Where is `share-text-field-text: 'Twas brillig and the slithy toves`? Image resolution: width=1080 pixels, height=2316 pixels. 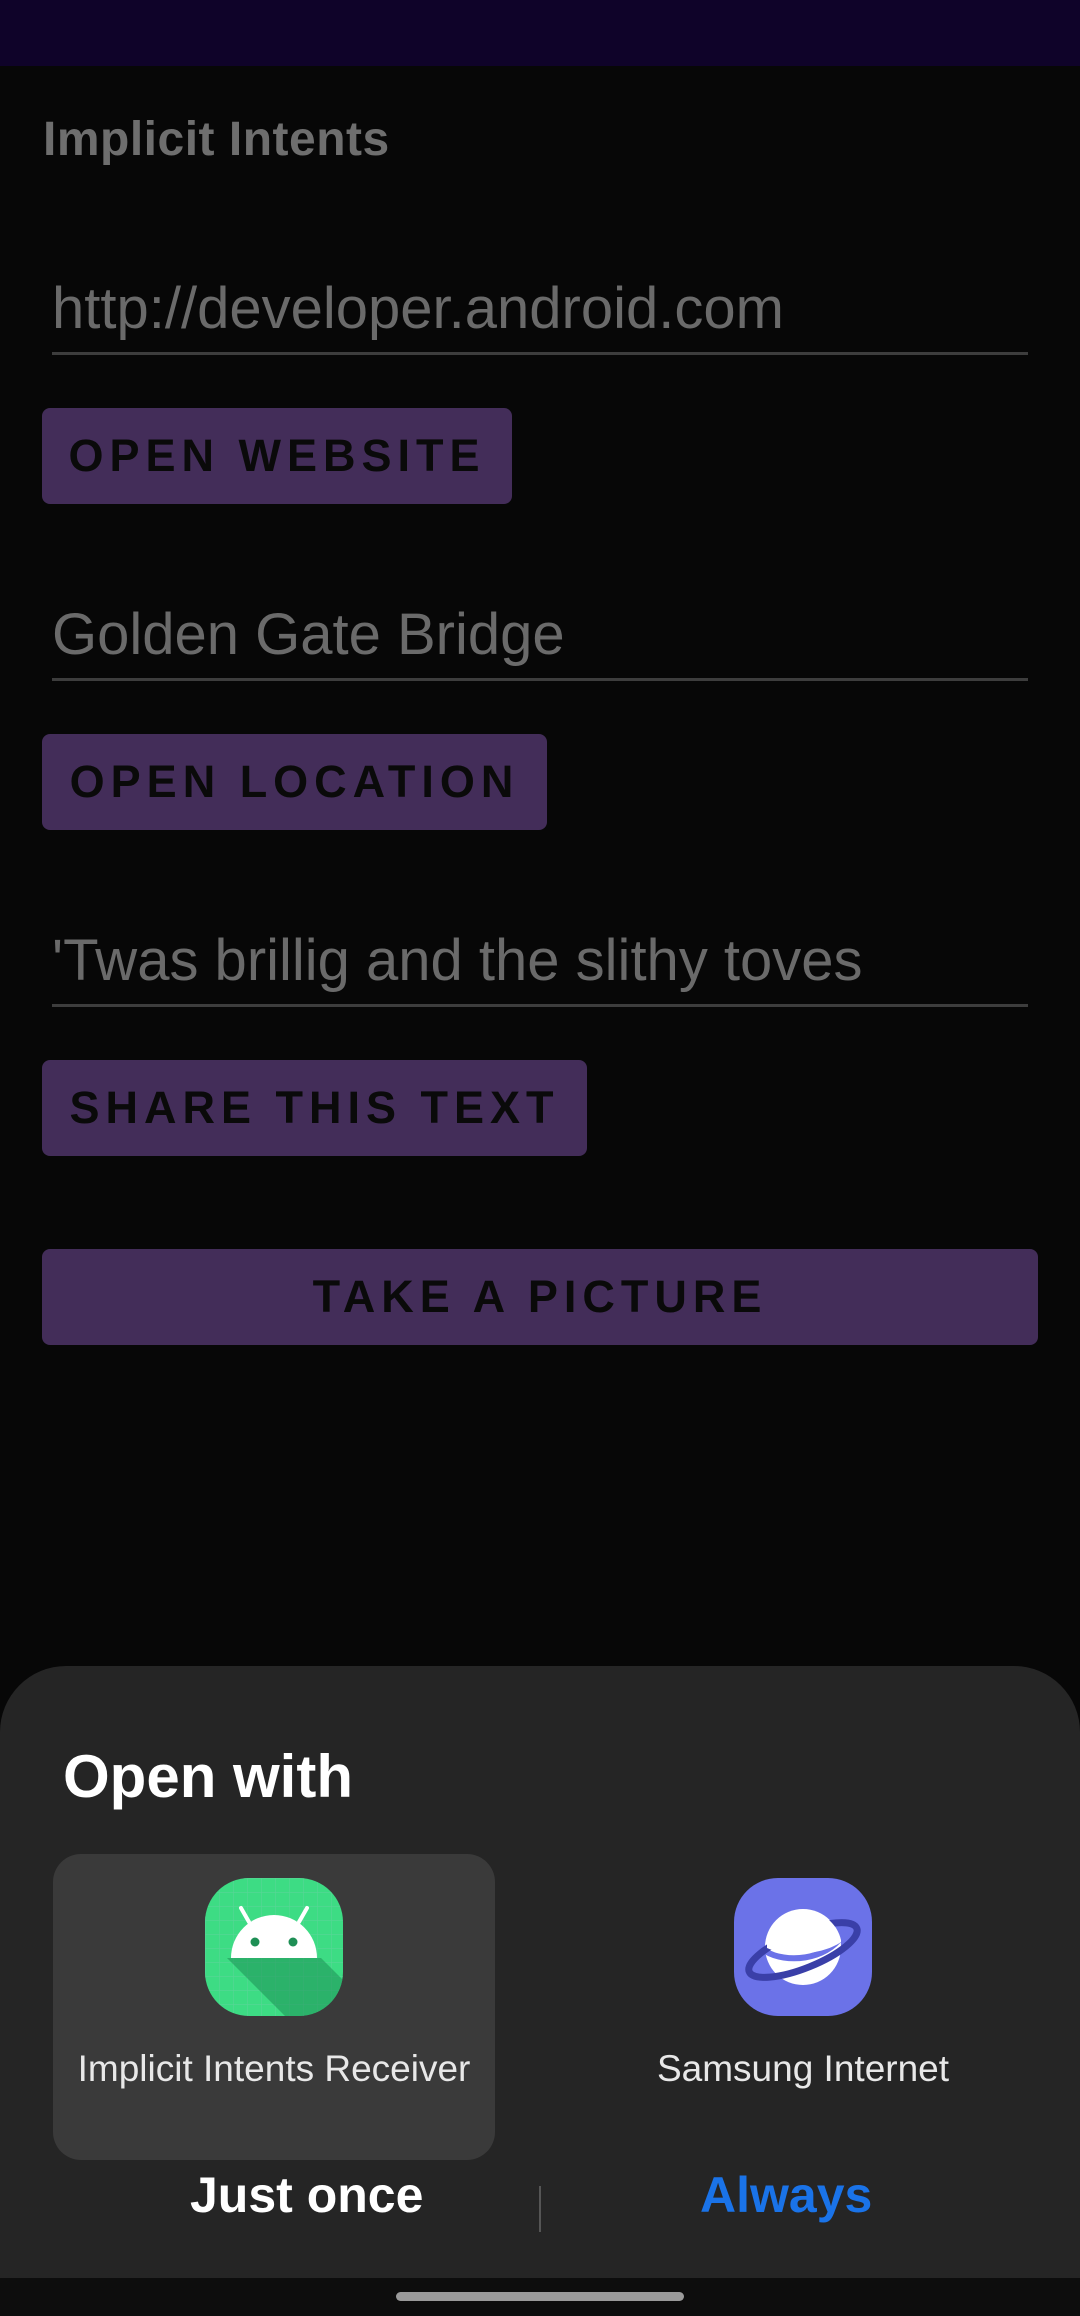
share-text-field-text: 'Twas brillig and the slithy toves is located at coordinates (457, 960).